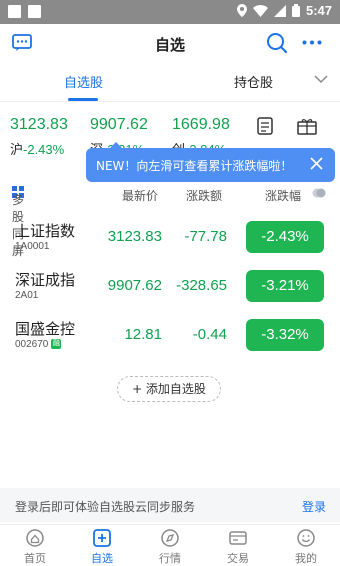 Image resolution: width=340 pixels, height=566 pixels. Describe the element at coordinates (170, 538) in the screenshot. I see `compass-icon` at that location.